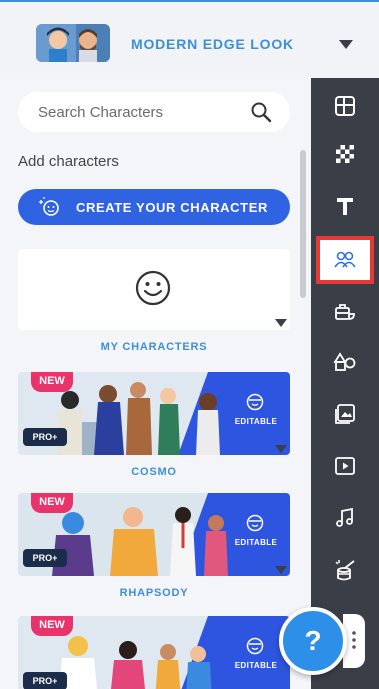  I want to click on look-title: MODERN EDGE LOOK, so click(212, 44).